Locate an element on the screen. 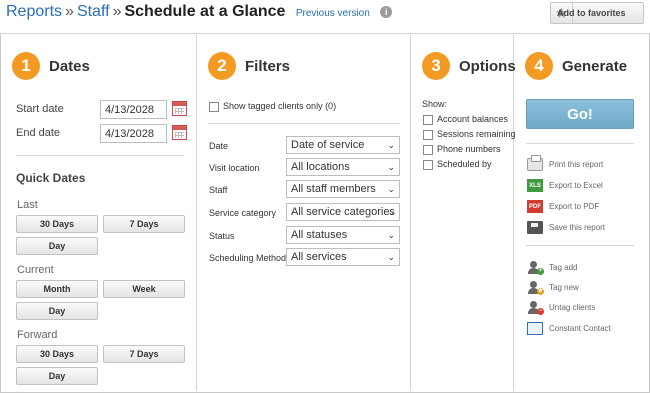 The image size is (650, 393). current-week-button: Week is located at coordinates (144, 289).